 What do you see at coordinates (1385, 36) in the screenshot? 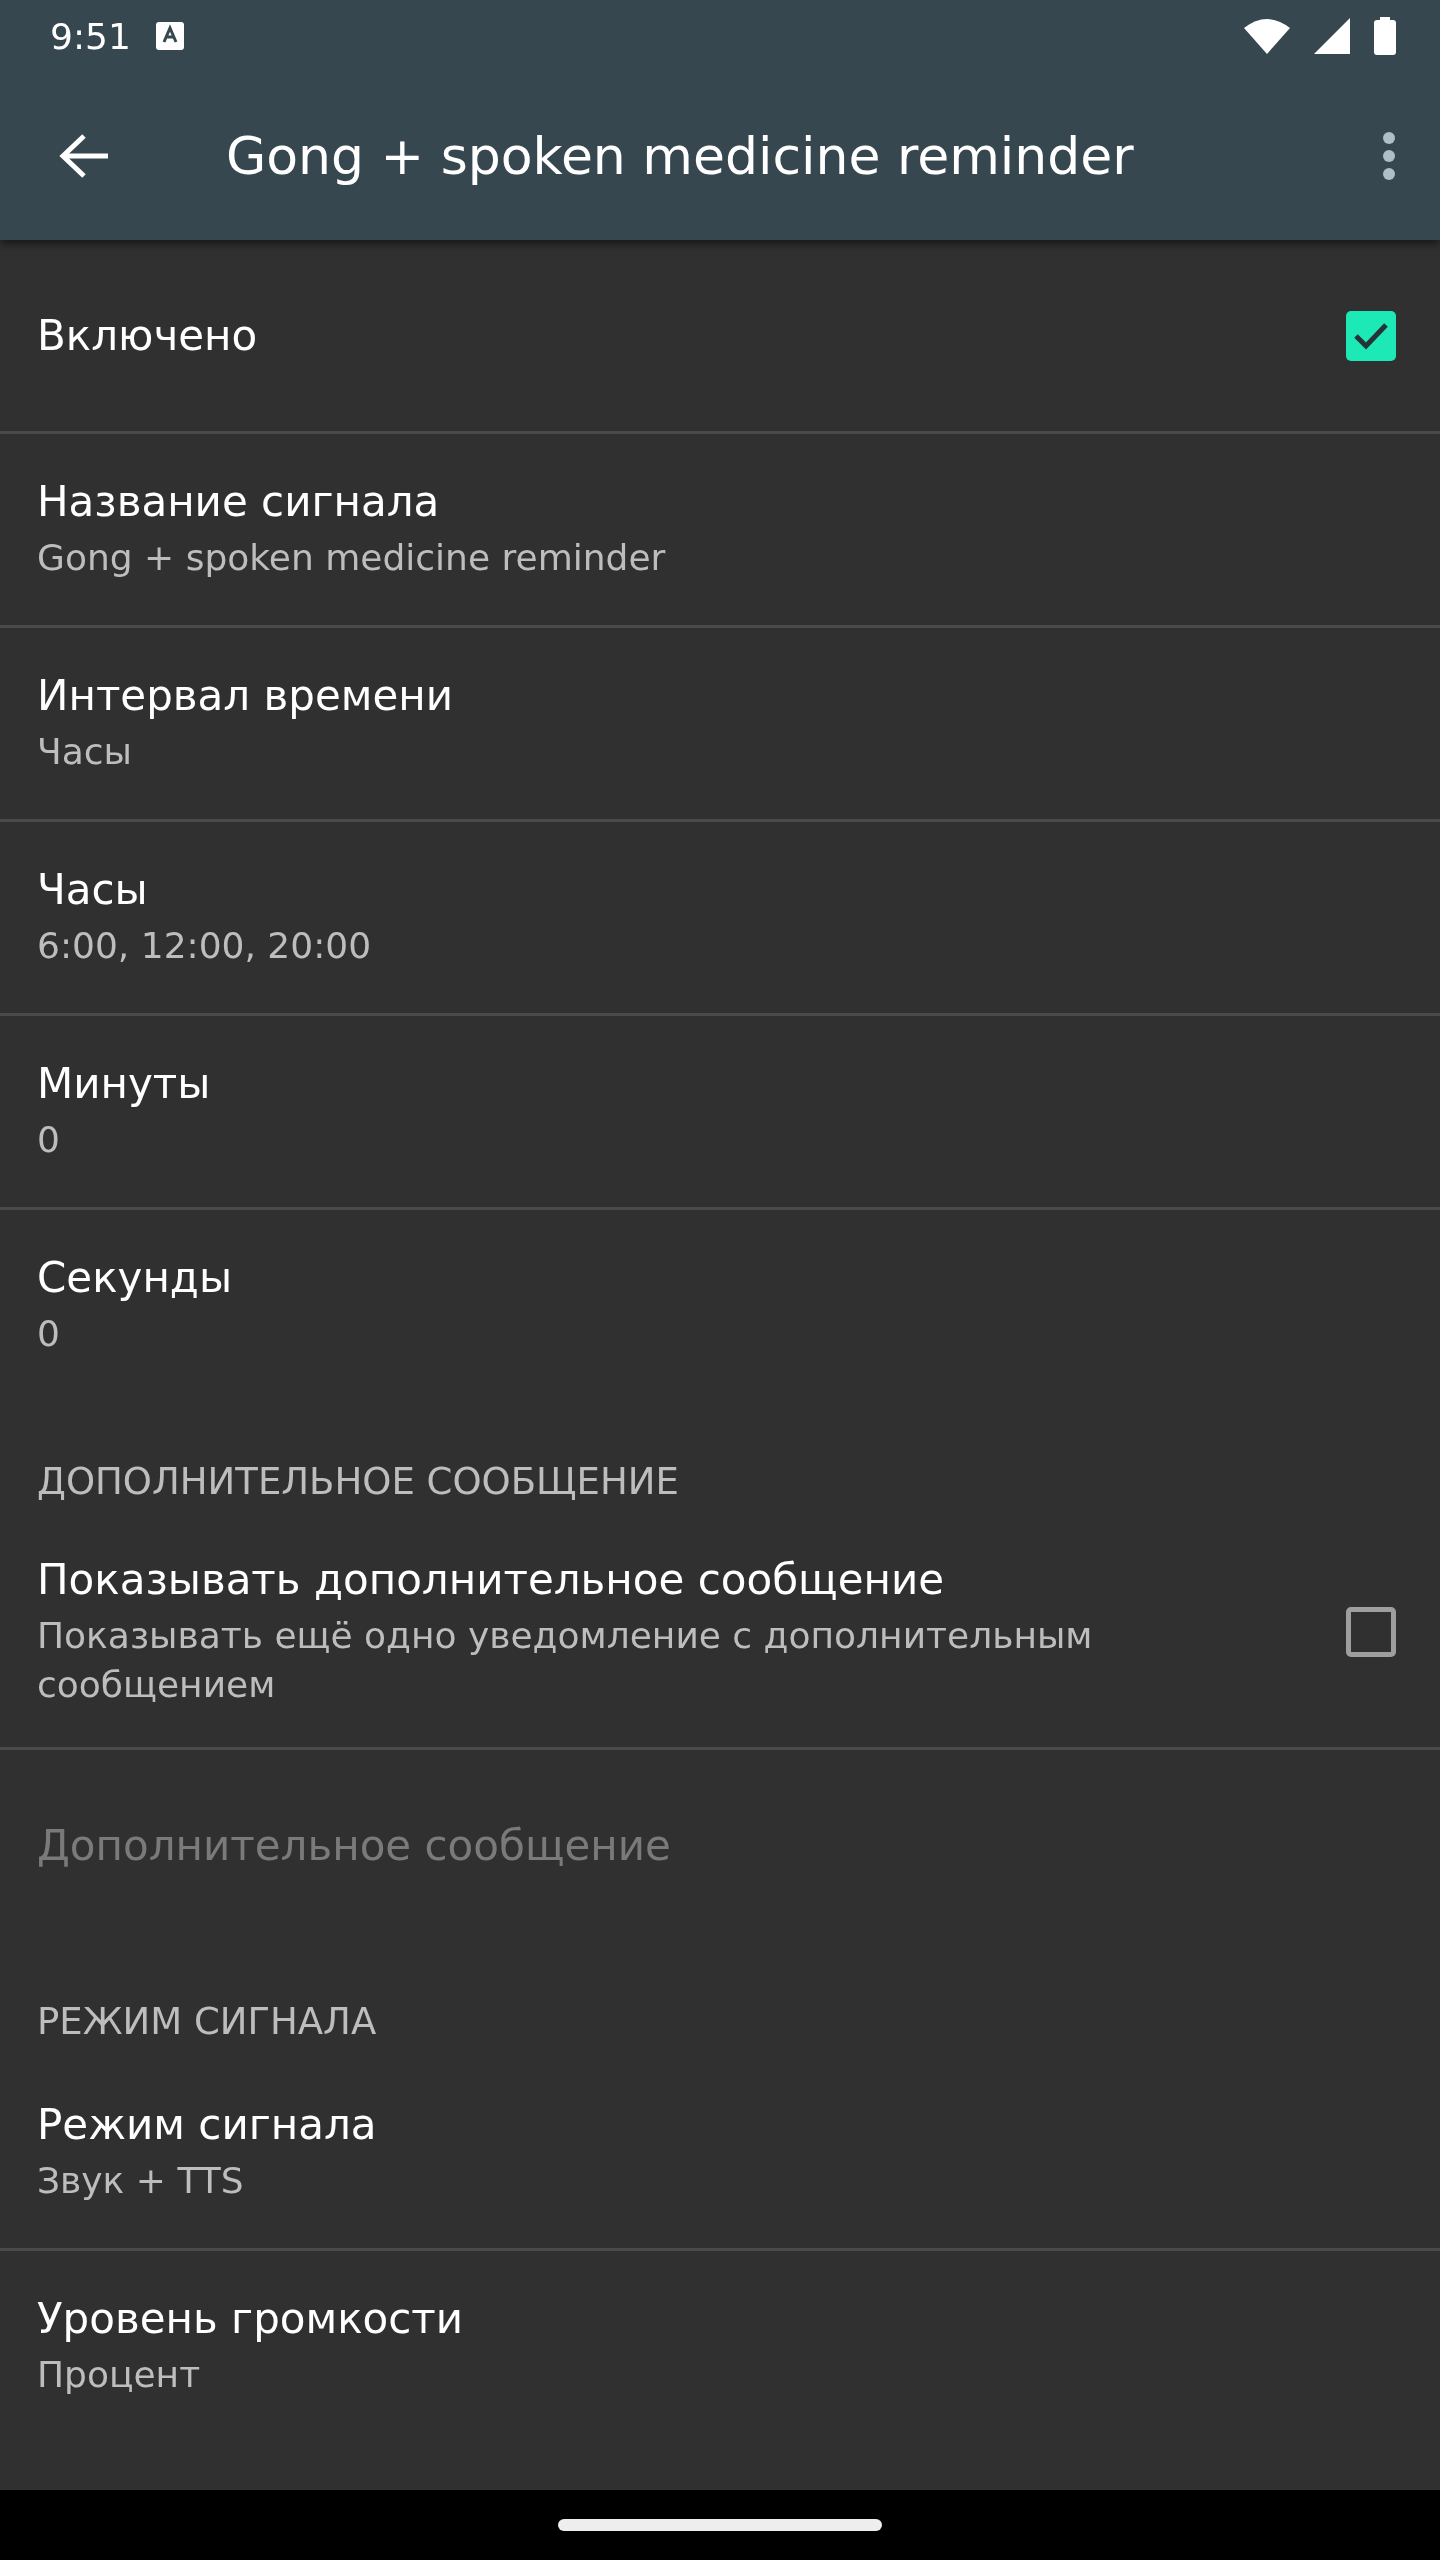
I see `battery-icon` at bounding box center [1385, 36].